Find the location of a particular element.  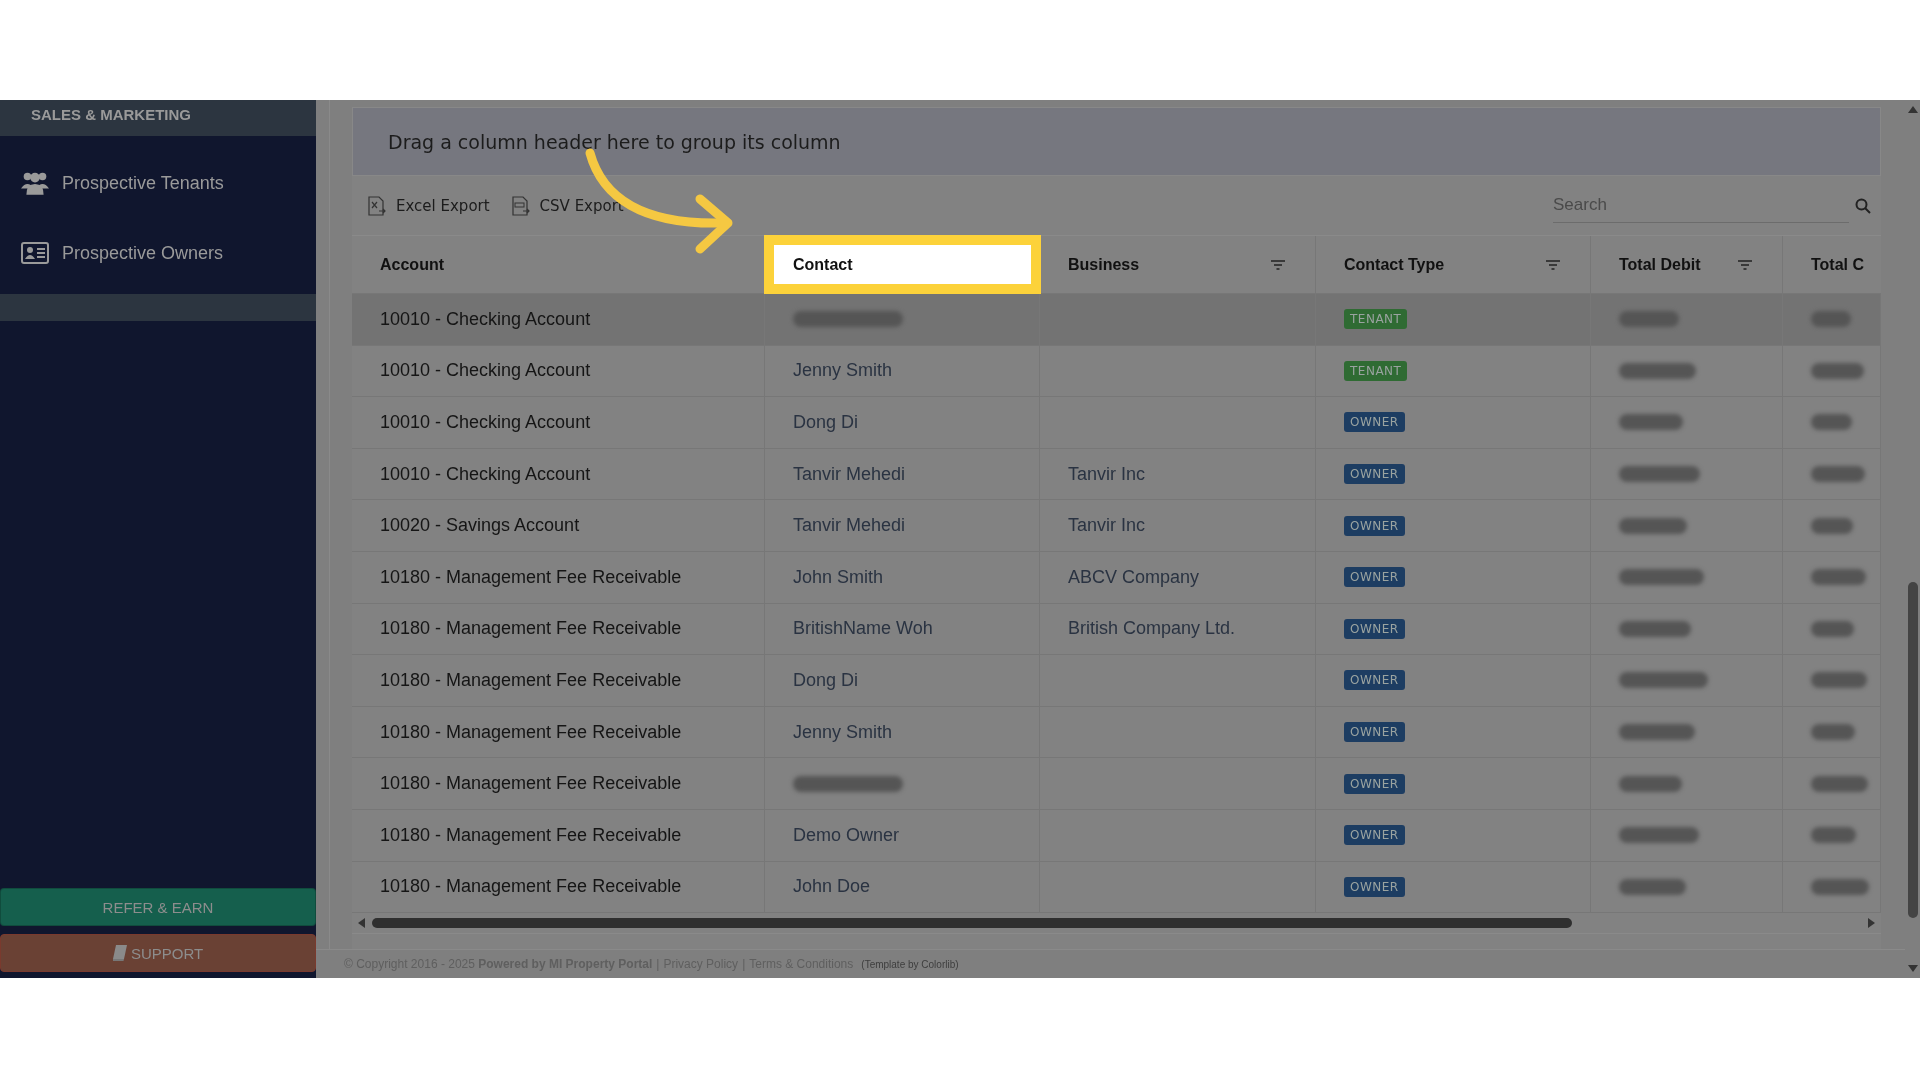

people-icon is located at coordinates (35, 183).